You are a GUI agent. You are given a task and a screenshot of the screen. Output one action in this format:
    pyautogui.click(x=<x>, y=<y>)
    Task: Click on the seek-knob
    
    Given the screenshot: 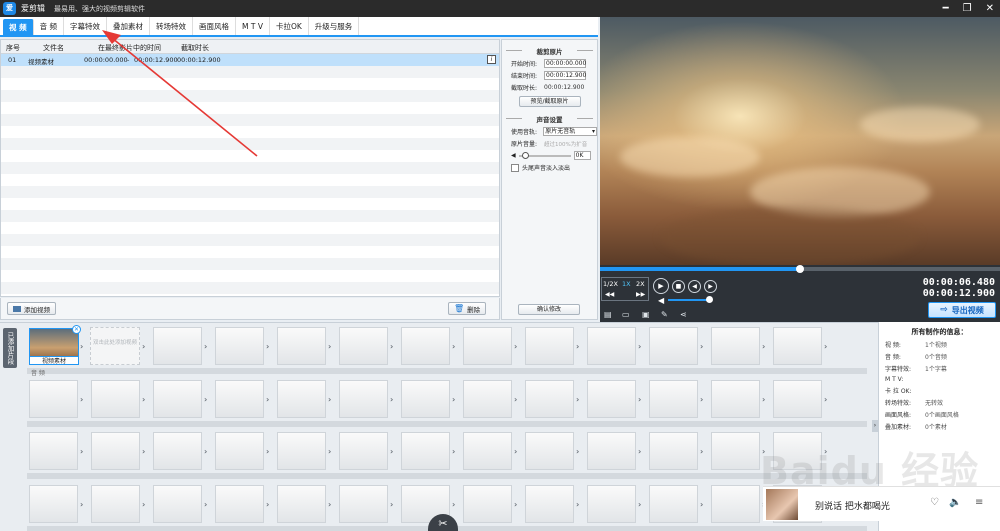 What is the action you would take?
    pyautogui.click(x=800, y=269)
    